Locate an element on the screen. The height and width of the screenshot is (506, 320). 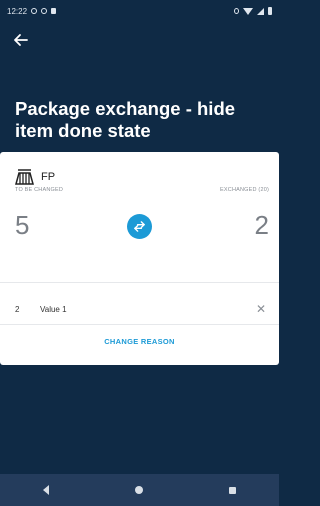
location-pin-icon is located at coordinates (236, 11).